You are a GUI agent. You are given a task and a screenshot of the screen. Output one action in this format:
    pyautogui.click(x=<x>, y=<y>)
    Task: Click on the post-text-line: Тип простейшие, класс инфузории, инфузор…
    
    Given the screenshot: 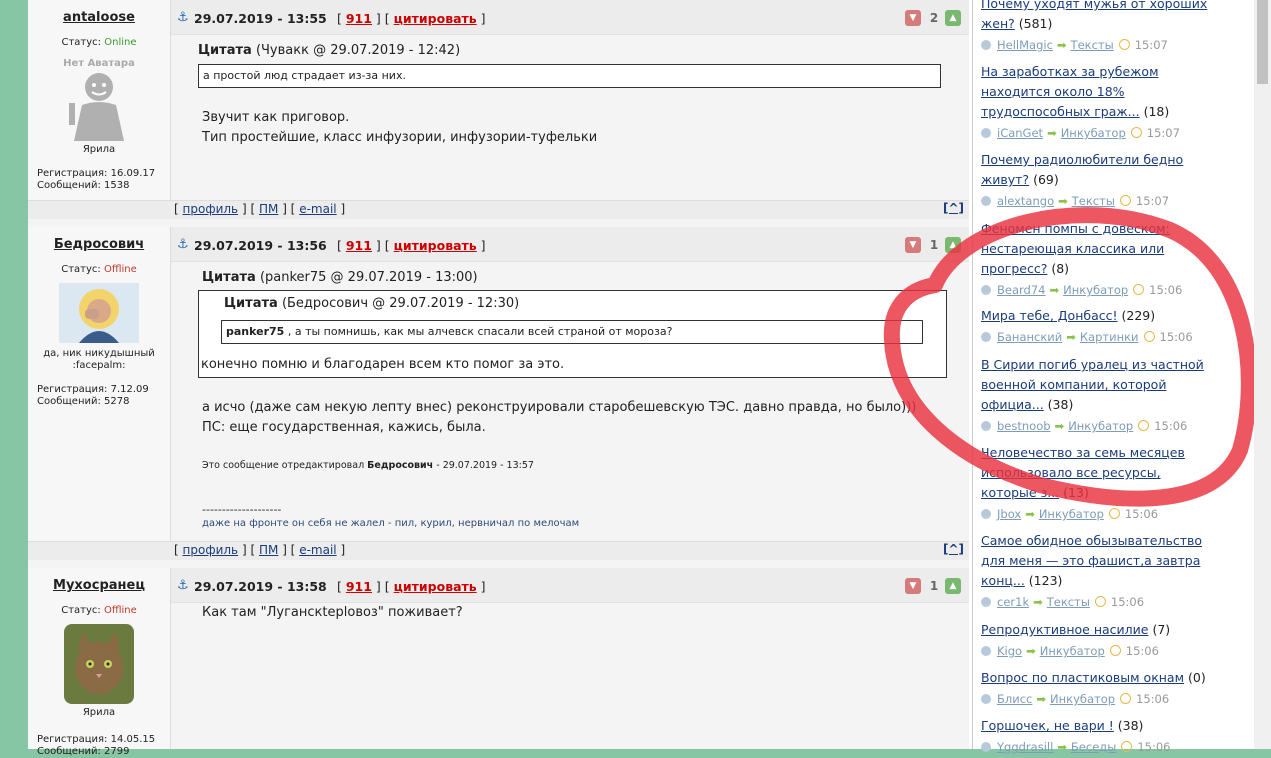 What is the action you would take?
    pyautogui.click(x=400, y=137)
    